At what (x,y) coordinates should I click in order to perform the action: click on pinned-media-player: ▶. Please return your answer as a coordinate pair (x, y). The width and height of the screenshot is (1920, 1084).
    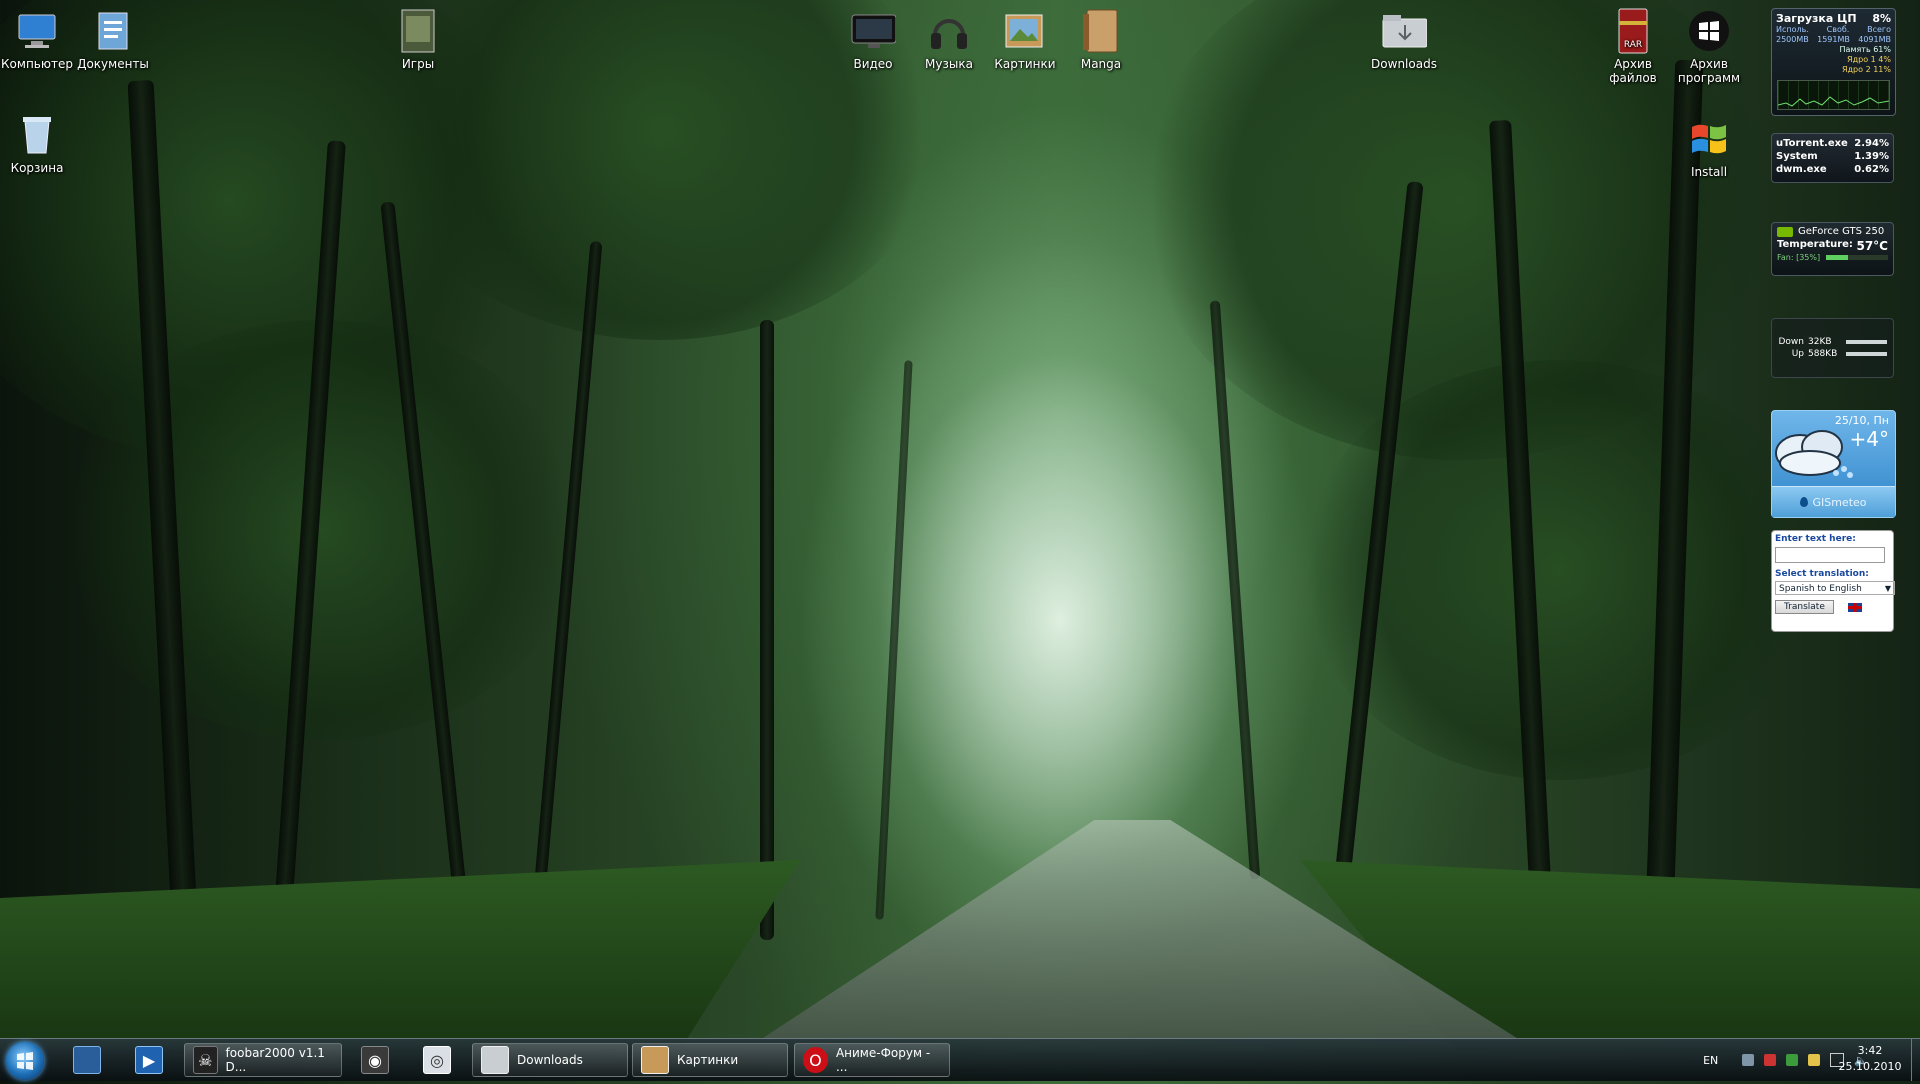
    Looking at the image, I should click on (149, 1060).